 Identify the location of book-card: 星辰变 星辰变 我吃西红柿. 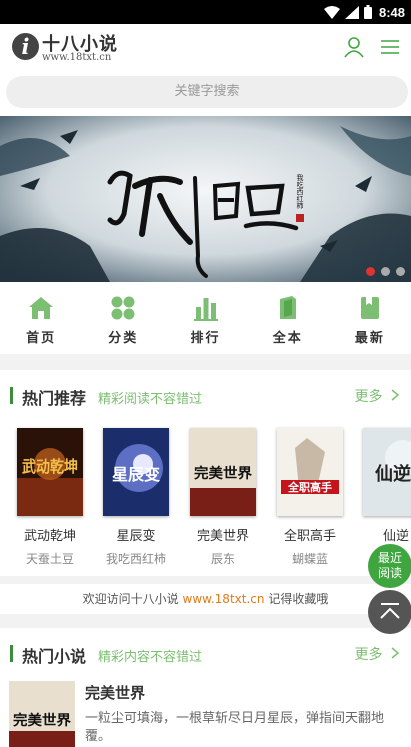
(136, 497).